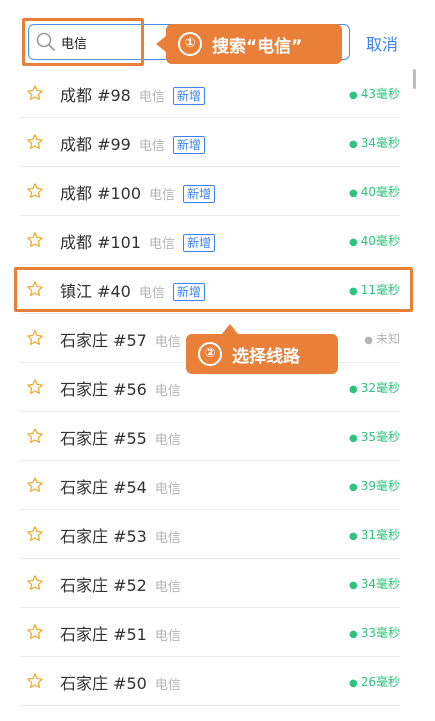 The height and width of the screenshot is (721, 435). Describe the element at coordinates (103, 634) in the screenshot. I see `server-name: 石家庄 #51` at that location.